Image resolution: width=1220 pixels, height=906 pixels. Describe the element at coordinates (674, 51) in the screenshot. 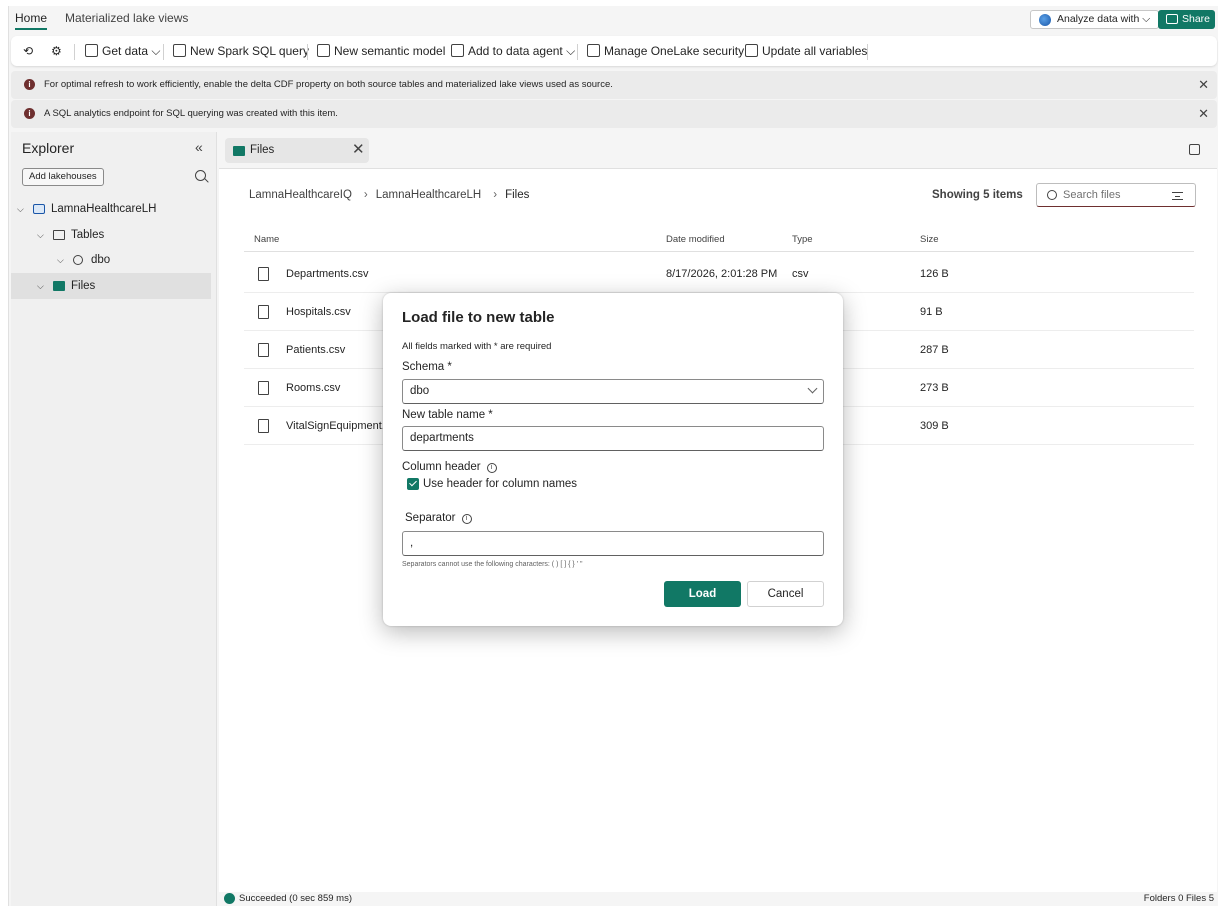

I see `manage-onelake-security-label: Manage OneLake security` at that location.